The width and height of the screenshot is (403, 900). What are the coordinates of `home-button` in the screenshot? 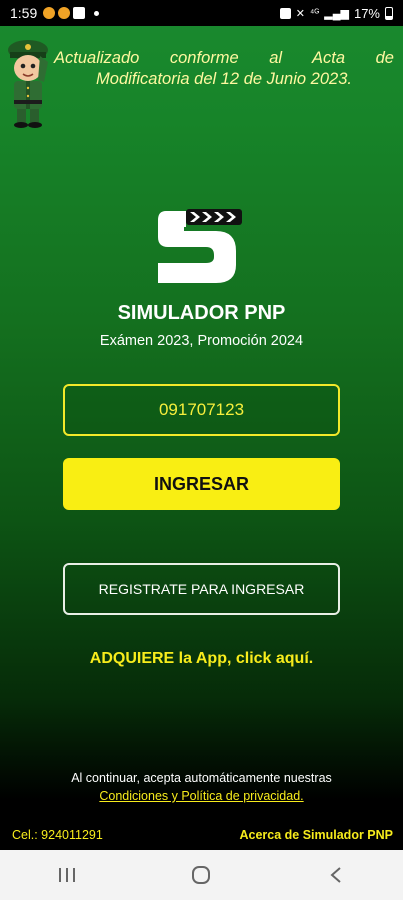 It's located at (201, 875).